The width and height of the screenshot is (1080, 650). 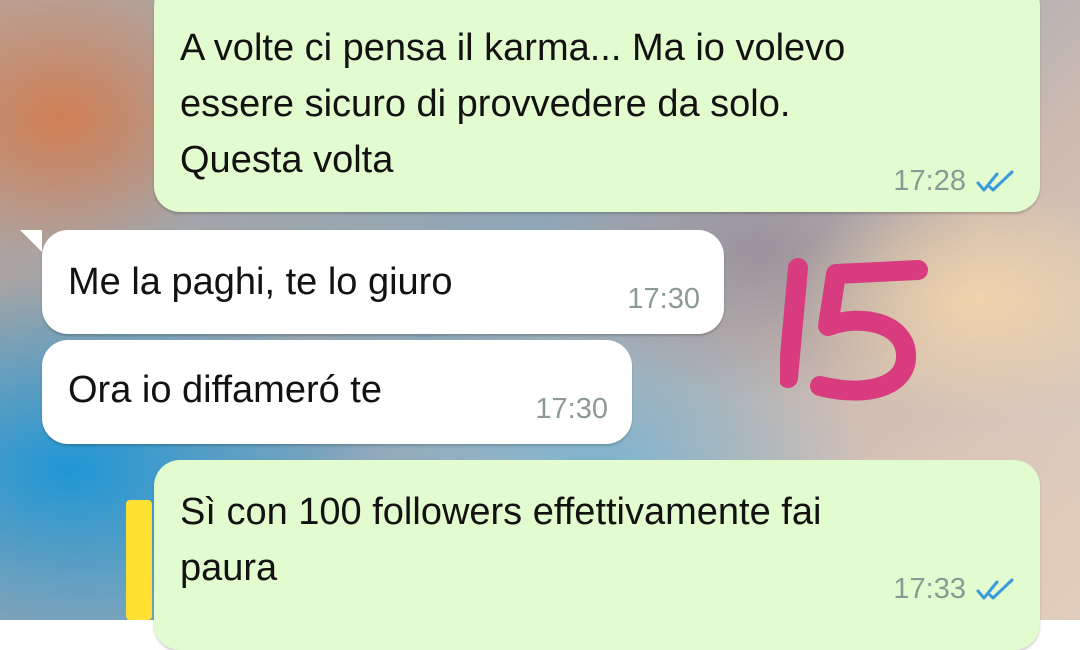 I want to click on message-meta: 17:28, so click(x=954, y=181).